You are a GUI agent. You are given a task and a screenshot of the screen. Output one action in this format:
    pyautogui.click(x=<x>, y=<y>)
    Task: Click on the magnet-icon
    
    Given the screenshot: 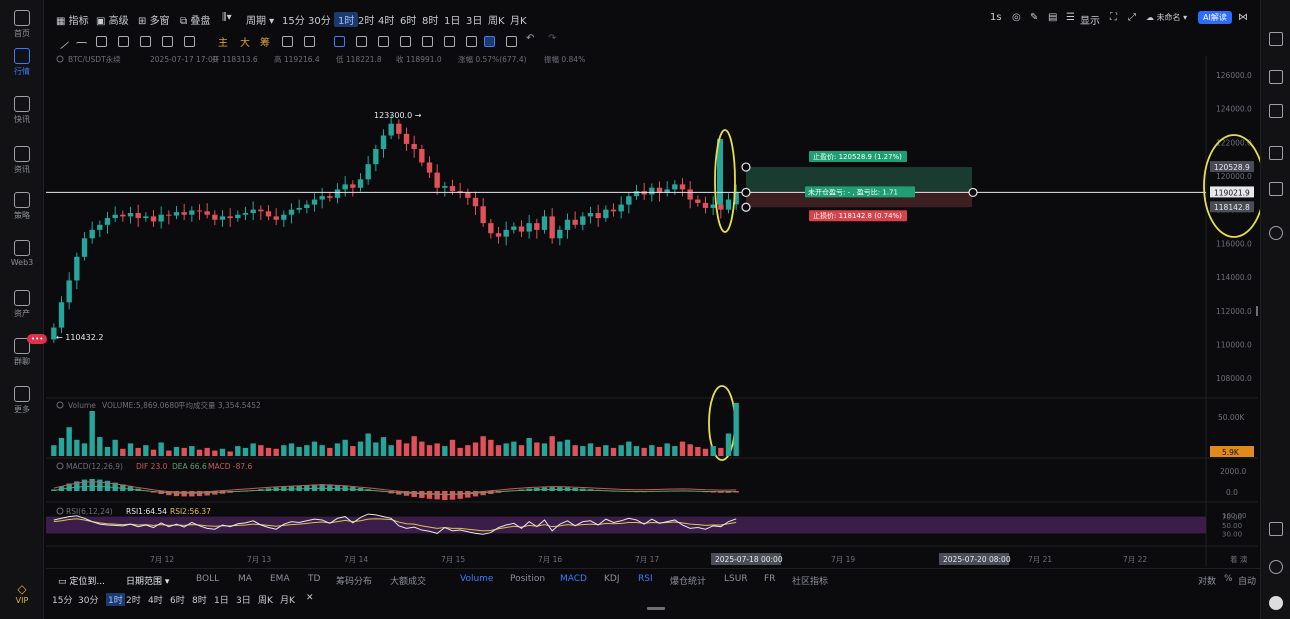 What is the action you would take?
    pyautogui.click(x=339, y=41)
    